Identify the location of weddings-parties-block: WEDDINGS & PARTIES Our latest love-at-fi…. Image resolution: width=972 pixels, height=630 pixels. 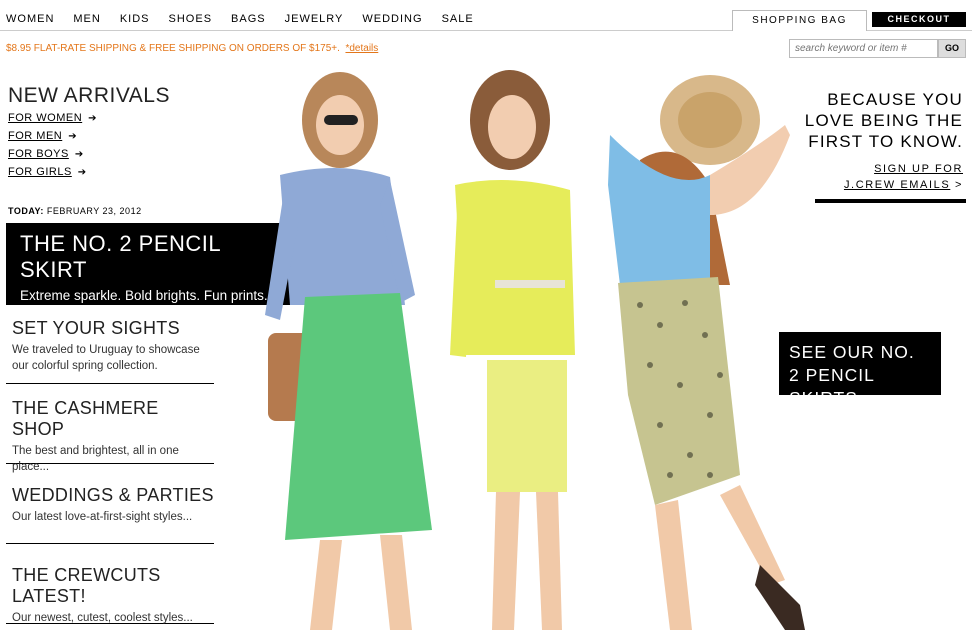
(110, 514).